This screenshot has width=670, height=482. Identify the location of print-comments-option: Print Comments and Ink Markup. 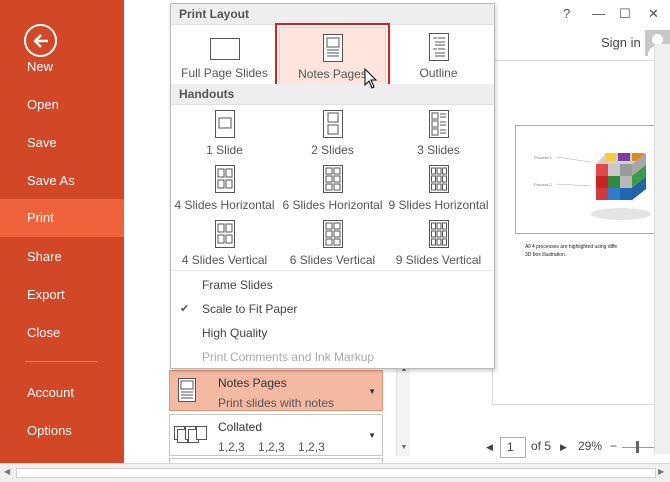
(288, 357).